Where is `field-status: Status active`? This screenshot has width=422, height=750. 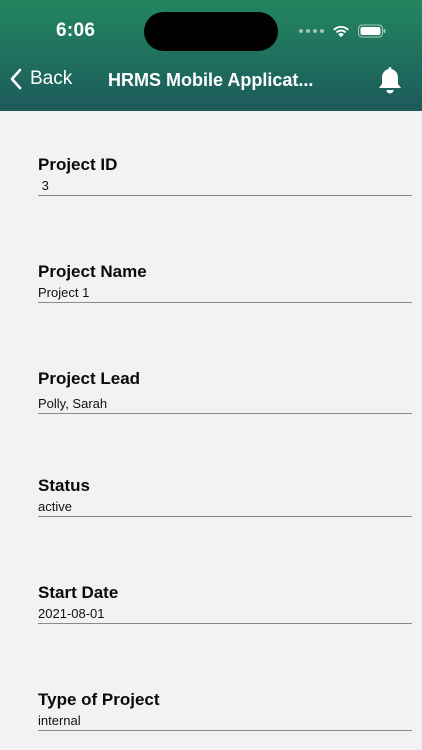
field-status: Status active is located at coordinates (225, 496).